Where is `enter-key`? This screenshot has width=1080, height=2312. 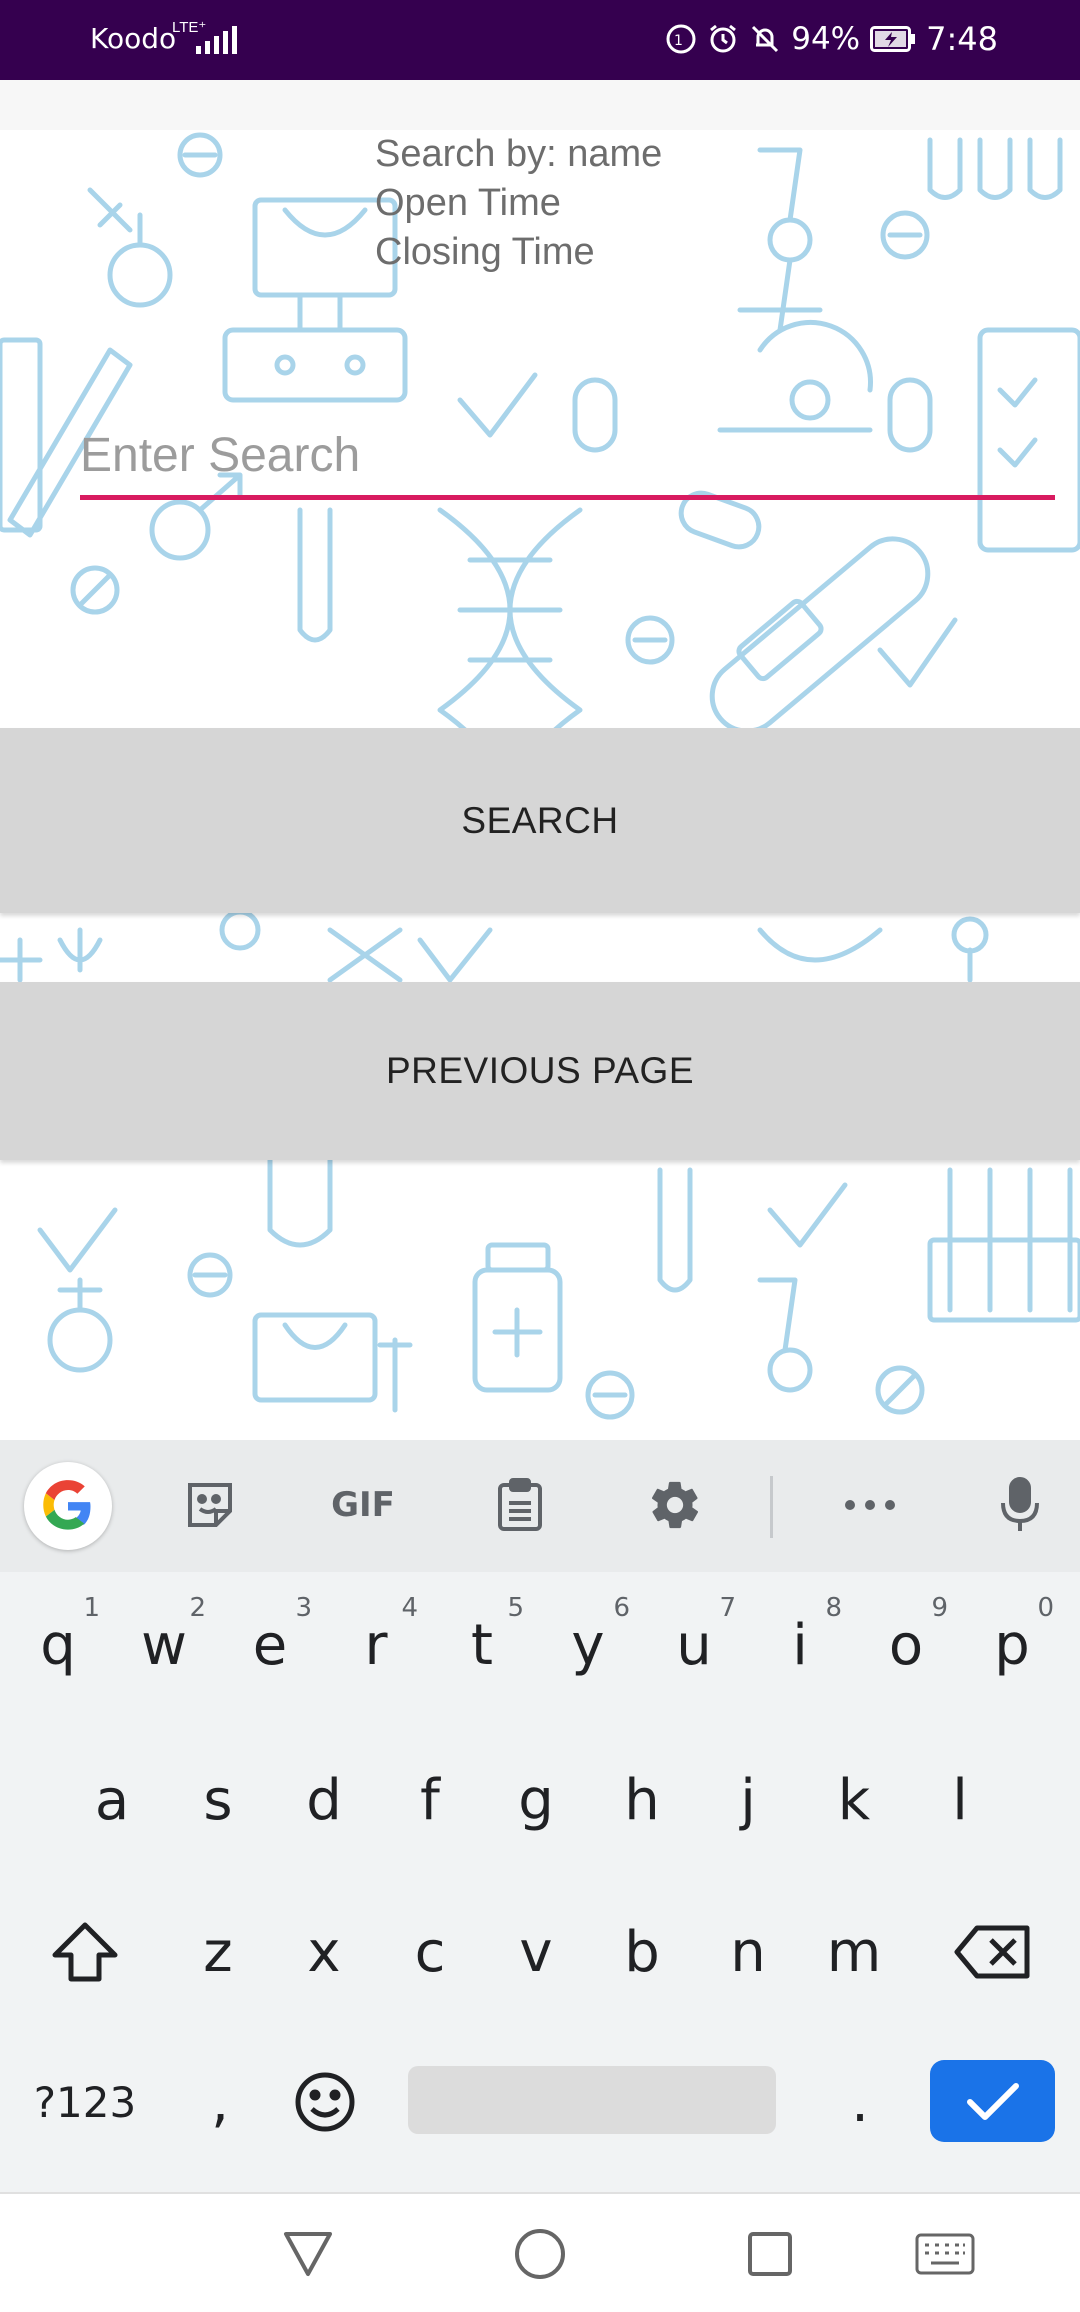
enter-key is located at coordinates (992, 2101).